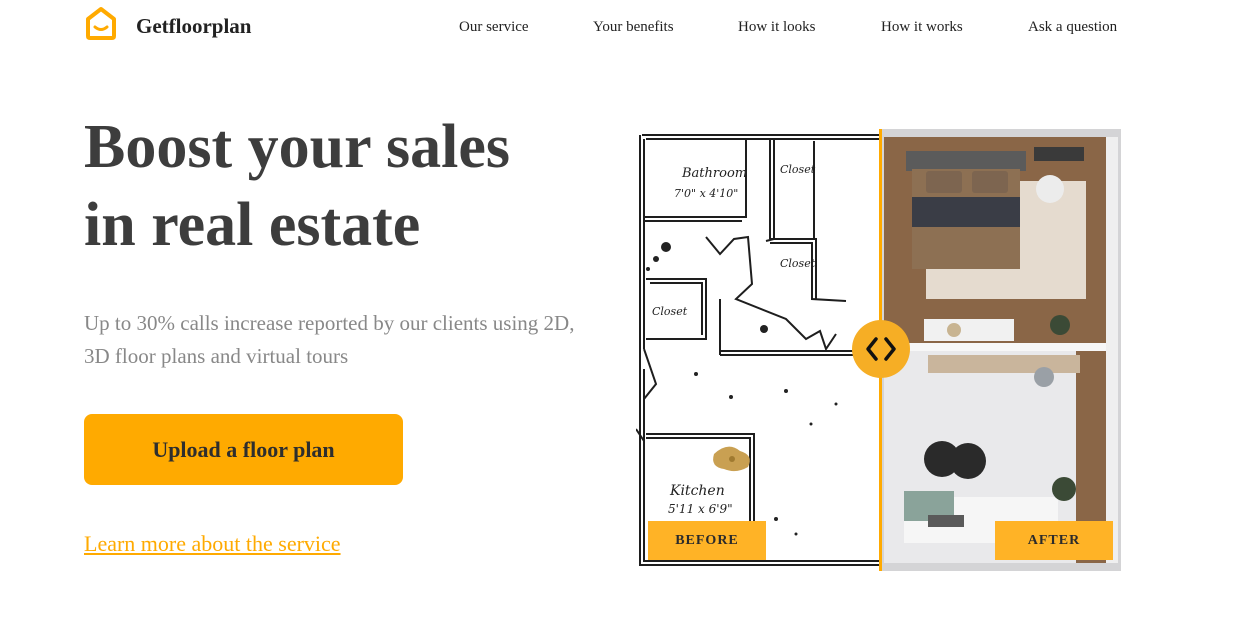  Describe the element at coordinates (297, 147) in the screenshot. I see `hero-title-line-1: Boost your sales` at that location.